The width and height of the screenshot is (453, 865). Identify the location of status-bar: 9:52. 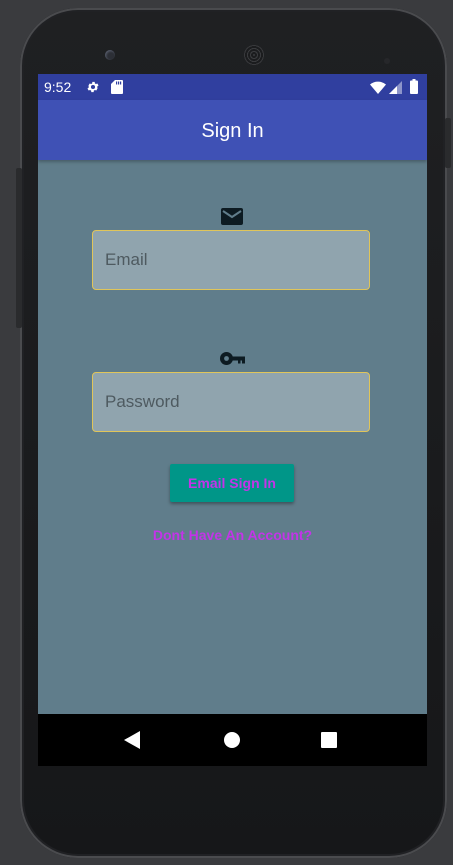
(232, 87).